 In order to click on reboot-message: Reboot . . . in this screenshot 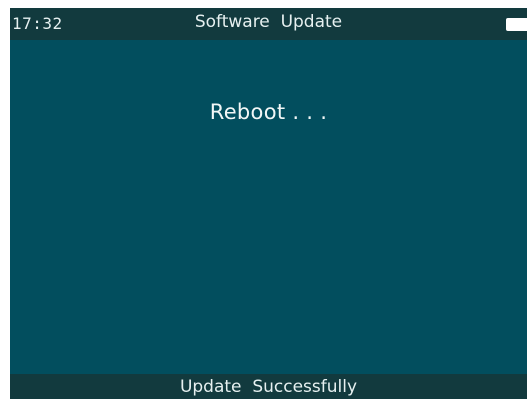, I will do `click(268, 112)`.